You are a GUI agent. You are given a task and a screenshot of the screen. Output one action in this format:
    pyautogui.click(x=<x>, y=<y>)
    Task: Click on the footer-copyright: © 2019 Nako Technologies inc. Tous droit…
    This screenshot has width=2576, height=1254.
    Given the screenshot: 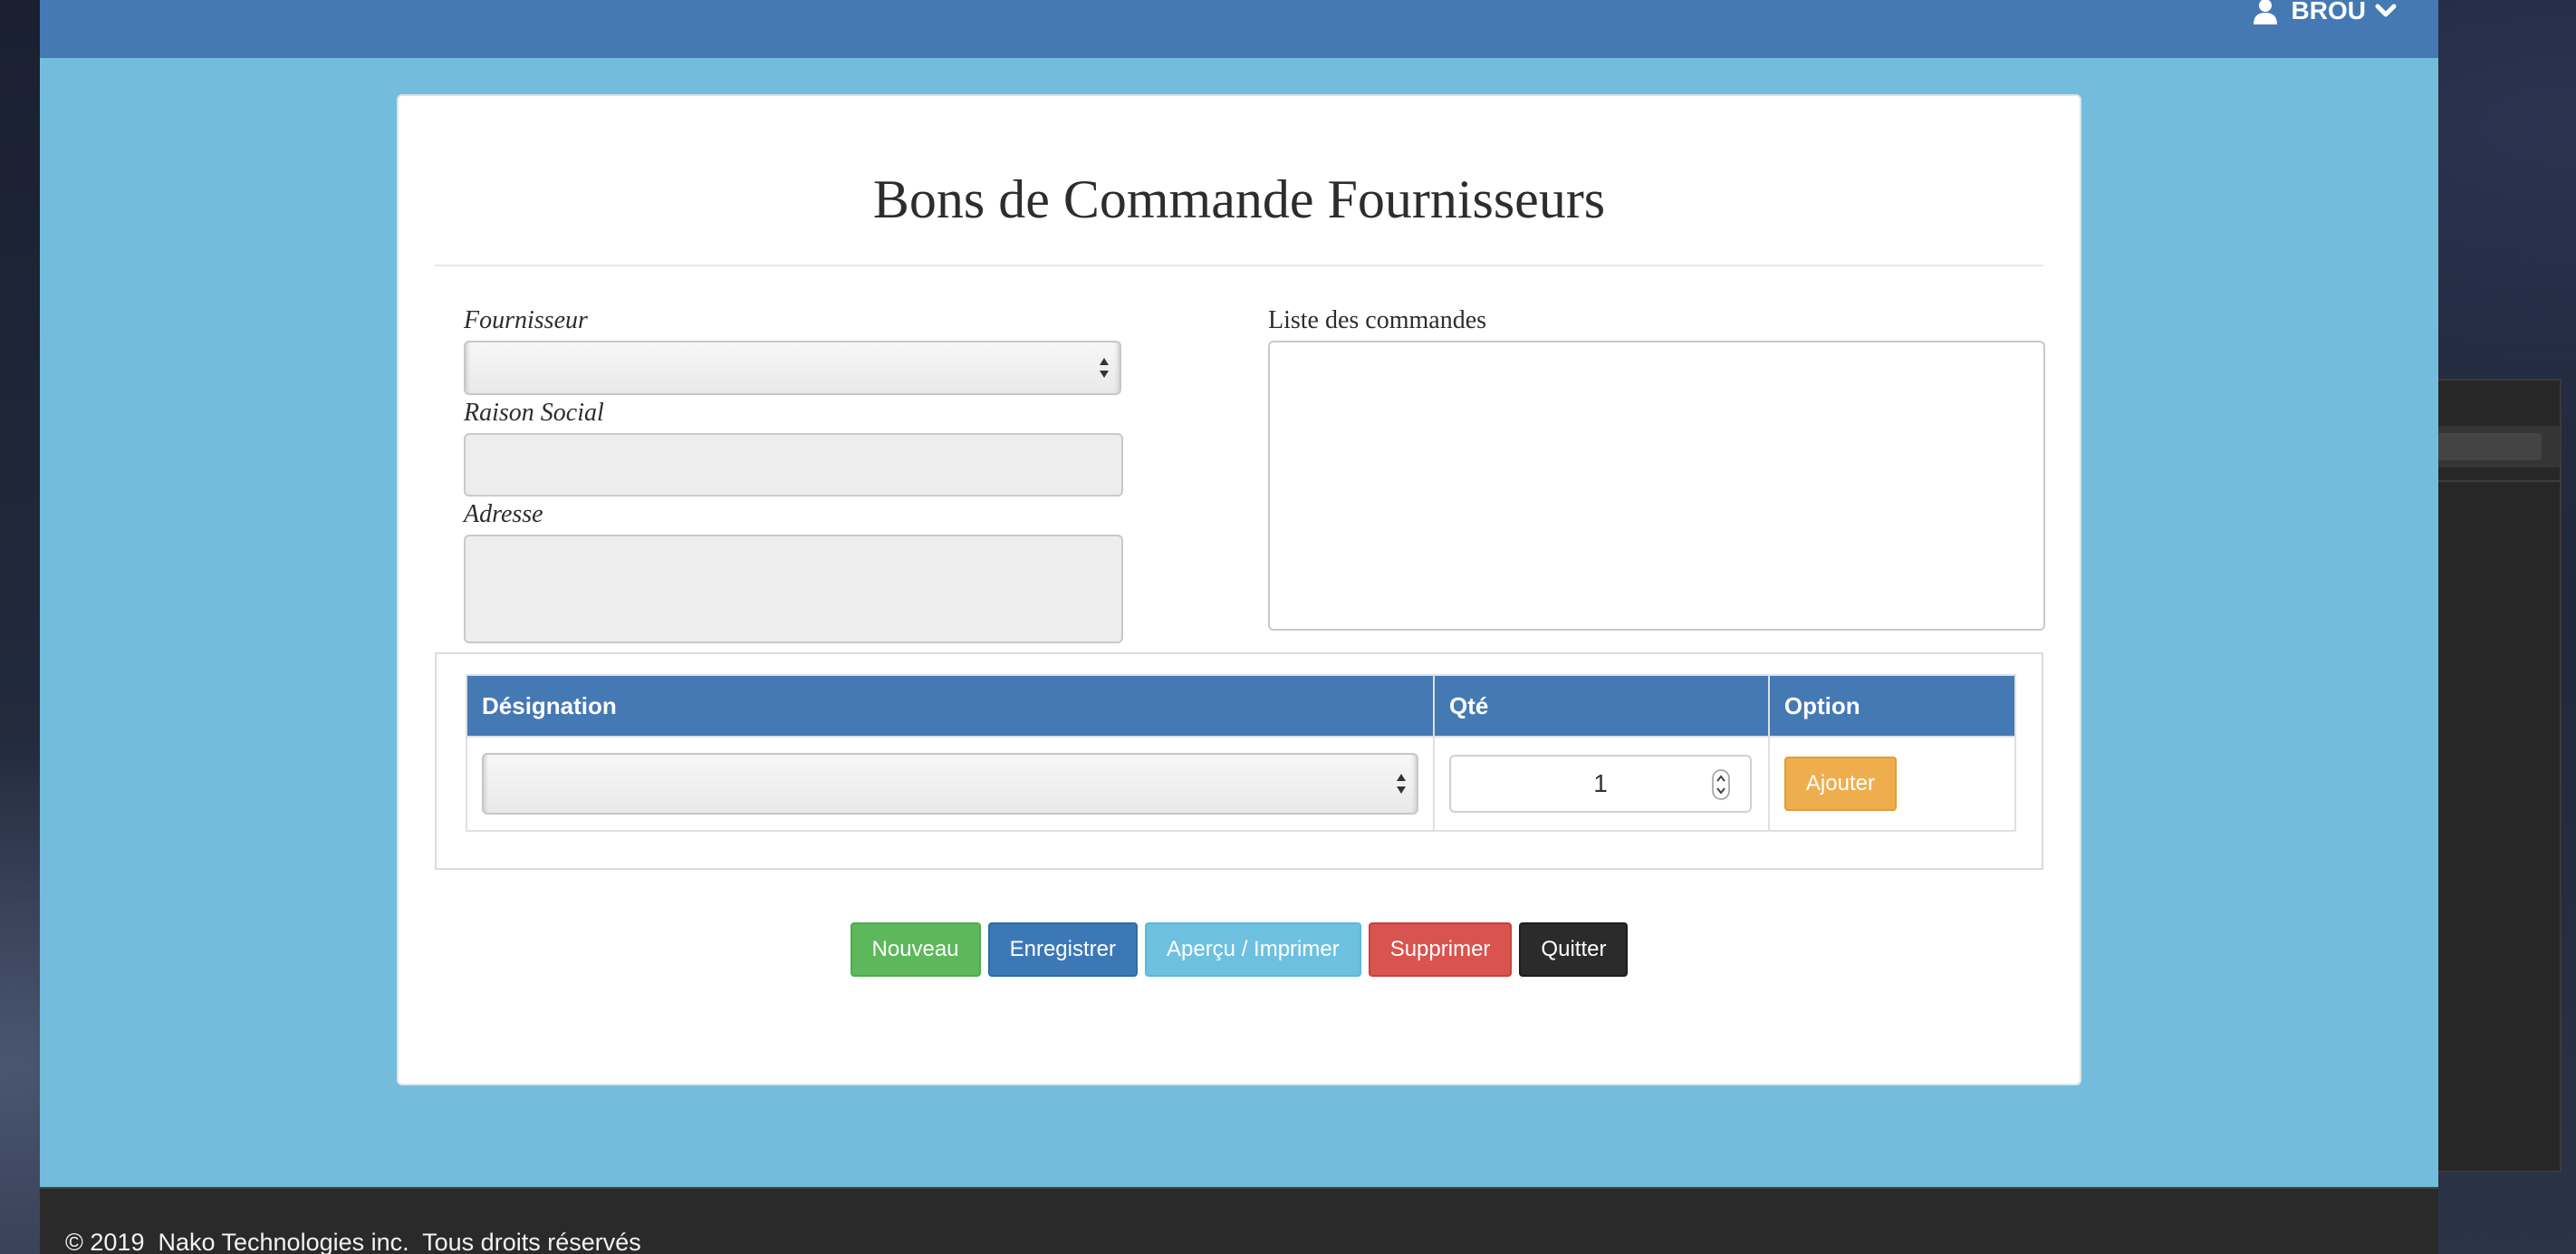 What is the action you would take?
    pyautogui.click(x=353, y=1241)
    